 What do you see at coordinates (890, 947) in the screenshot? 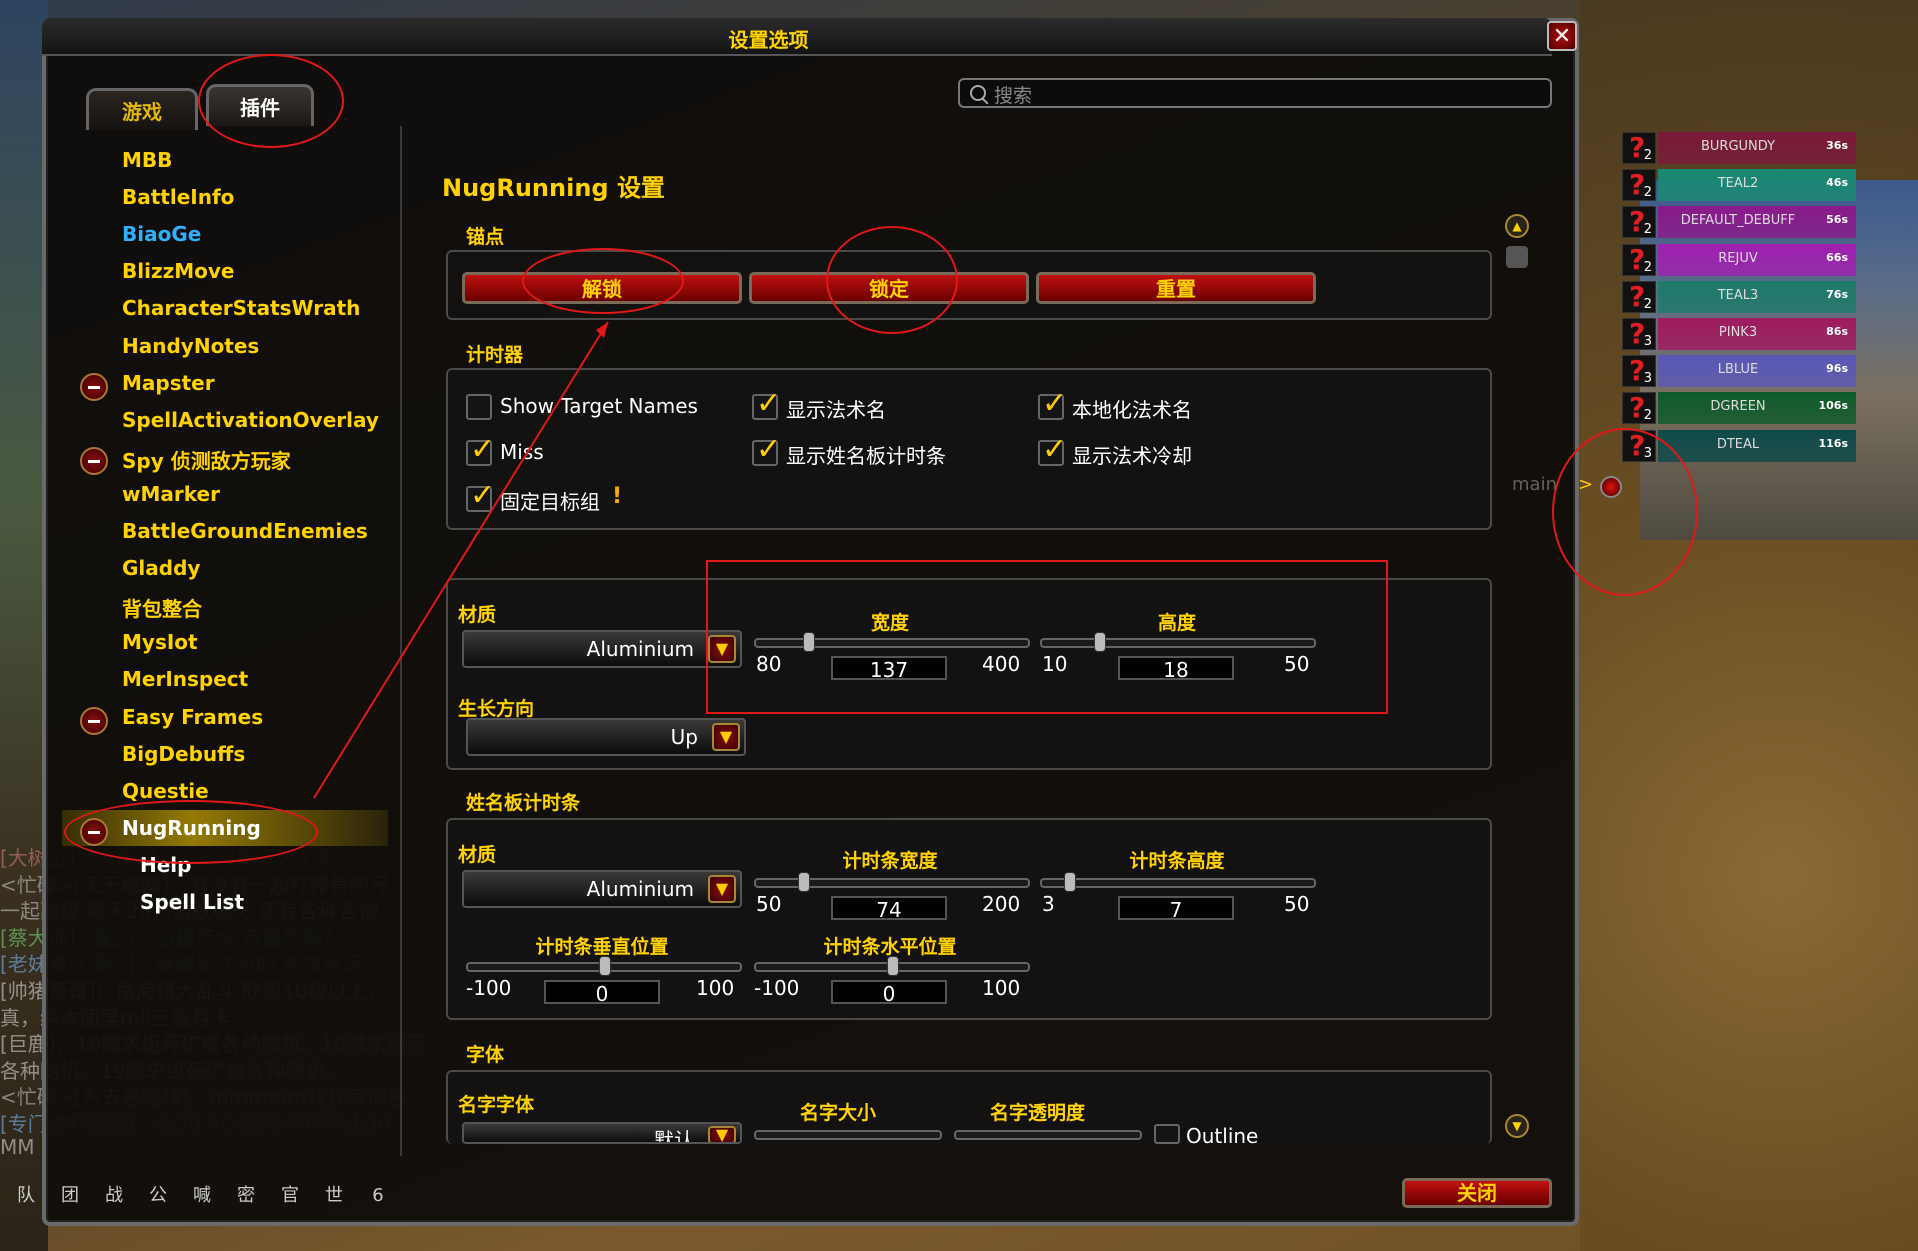
I see `horizontal-position-label: 计时条水平位置` at bounding box center [890, 947].